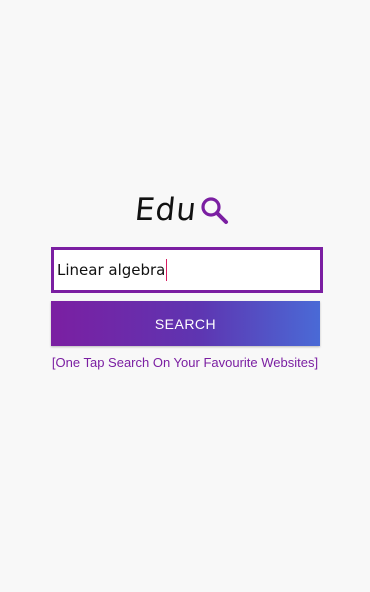 This screenshot has width=370, height=592. I want to click on search-button: SEARCH, so click(185, 323).